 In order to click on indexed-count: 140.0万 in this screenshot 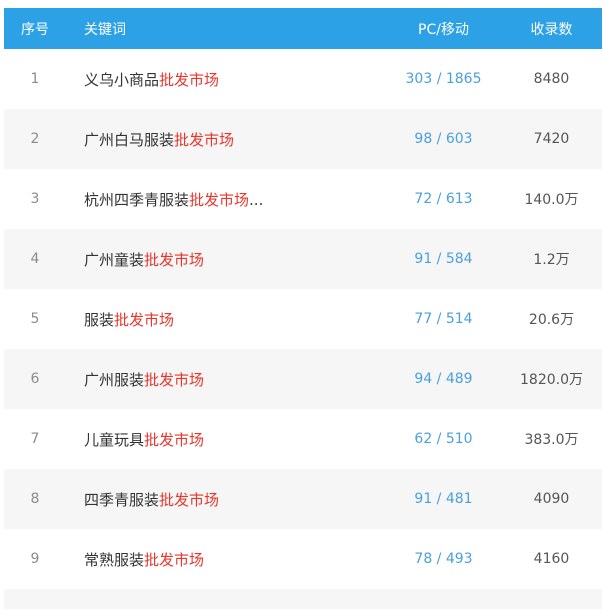, I will do `click(551, 200)`.